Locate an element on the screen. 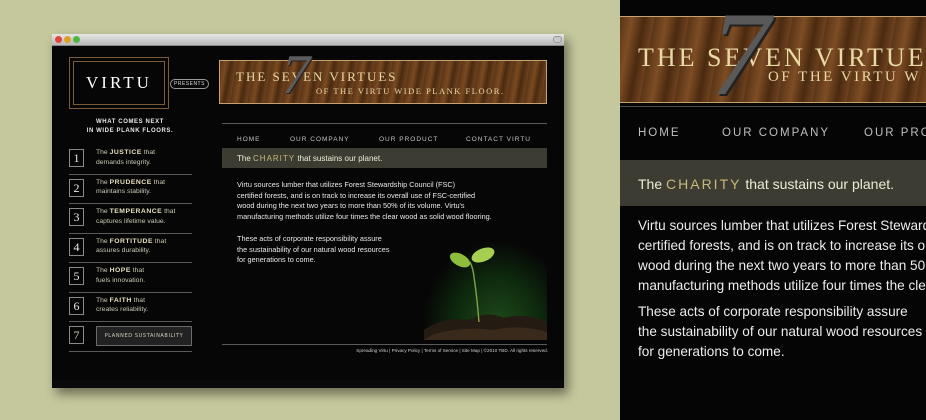 This screenshot has height=420, width=926. virtue-item-fortitude: 4 The FORTITUDE that assures durability. is located at coordinates (130, 248).